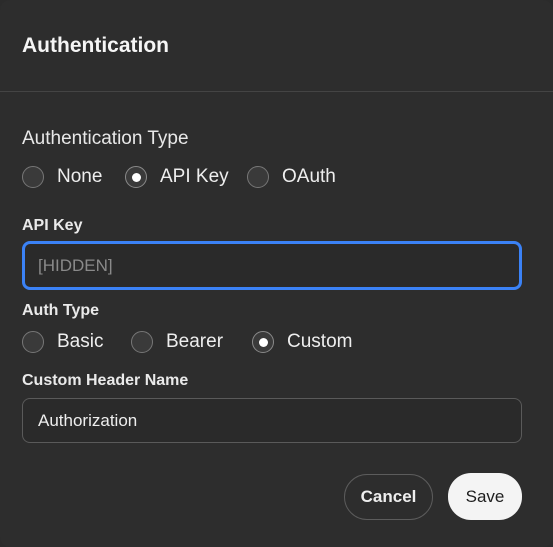 The width and height of the screenshot is (553, 547). I want to click on radio-none: None, so click(73, 177).